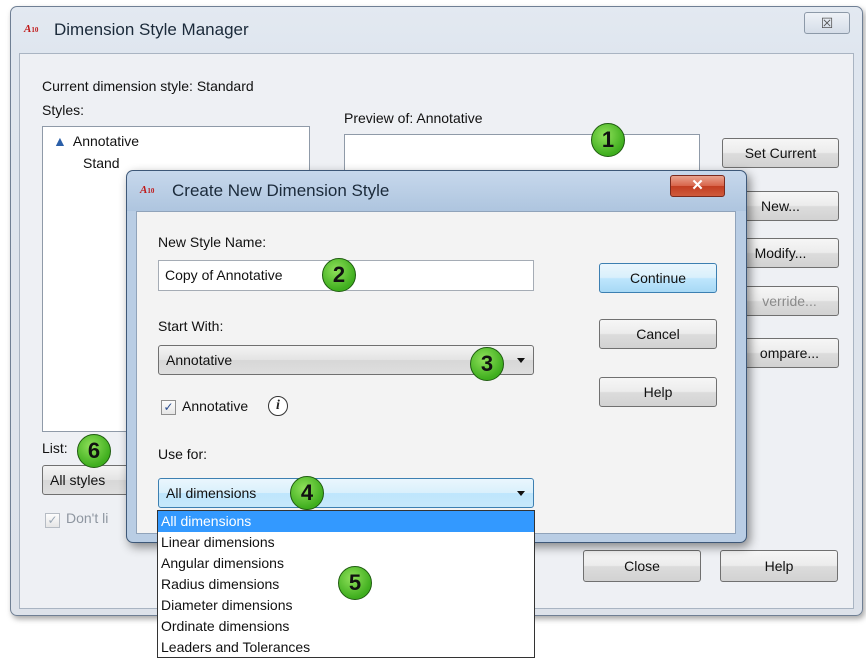 The image size is (866, 661). I want to click on close-icon: ✕, so click(697, 185).